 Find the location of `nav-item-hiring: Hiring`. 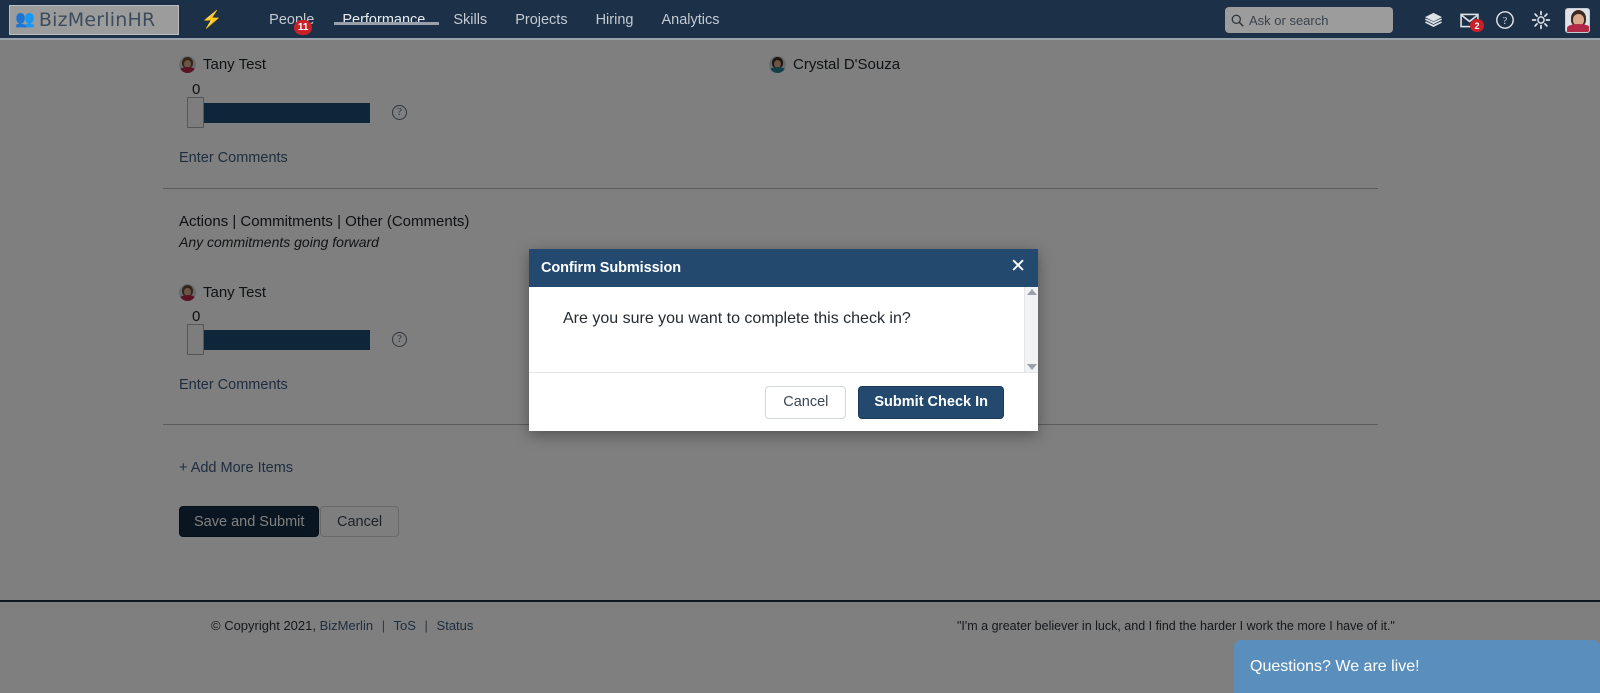

nav-item-hiring: Hiring is located at coordinates (615, 14).